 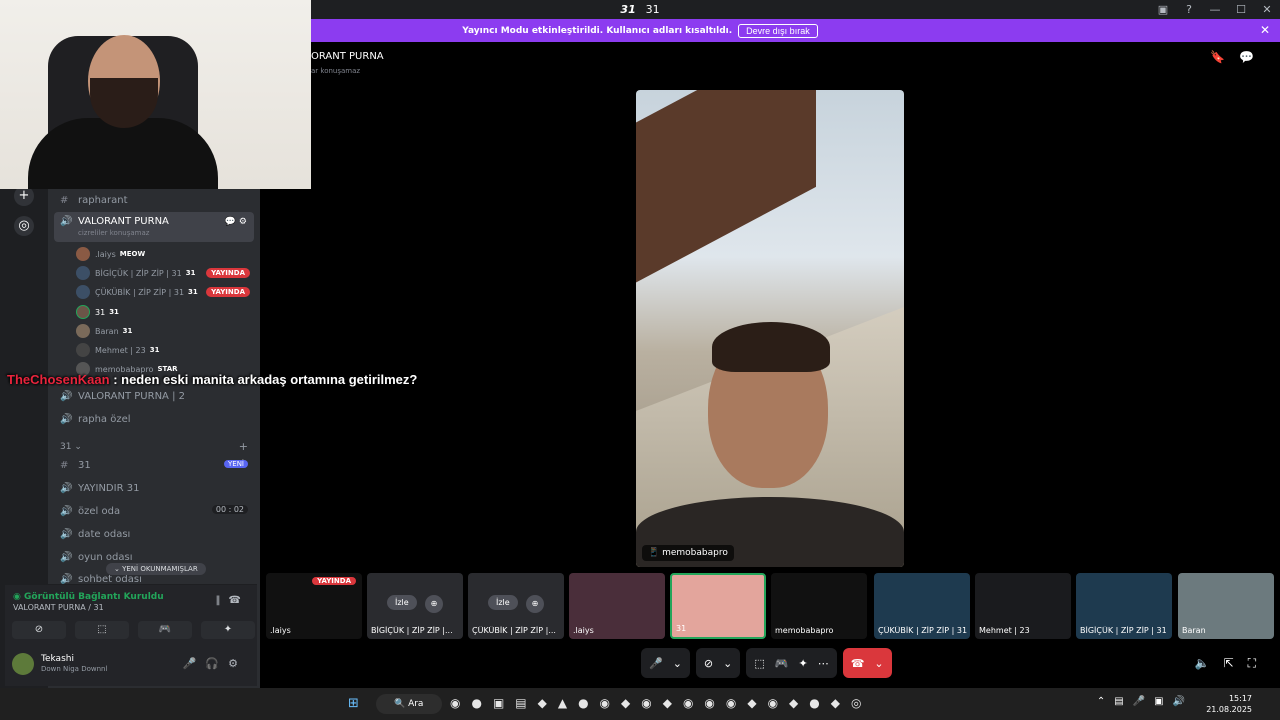 I want to click on taskbar-clock: 15:17 21.08.2025, so click(x=1229, y=704).